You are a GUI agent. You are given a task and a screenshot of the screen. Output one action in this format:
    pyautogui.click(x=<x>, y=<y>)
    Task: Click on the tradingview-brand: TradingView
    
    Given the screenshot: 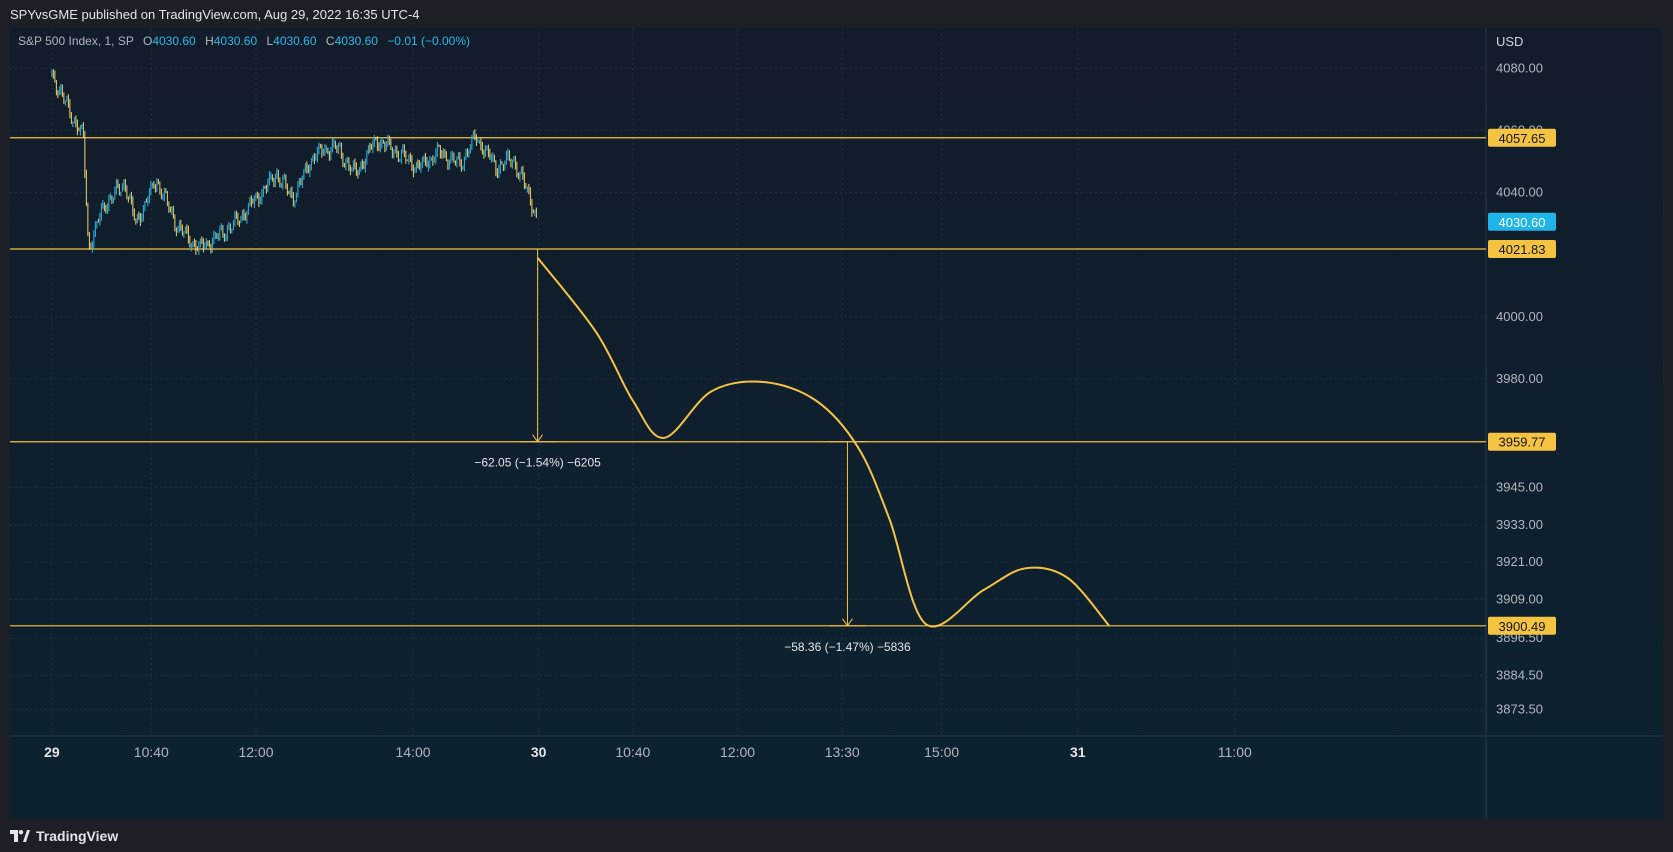 What is the action you would take?
    pyautogui.click(x=64, y=836)
    